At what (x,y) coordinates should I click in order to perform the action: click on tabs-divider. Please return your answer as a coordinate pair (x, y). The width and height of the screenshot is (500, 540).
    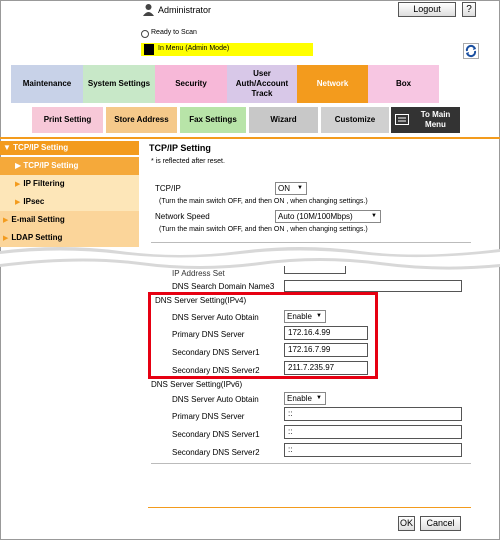
    Looking at the image, I should click on (250, 138).